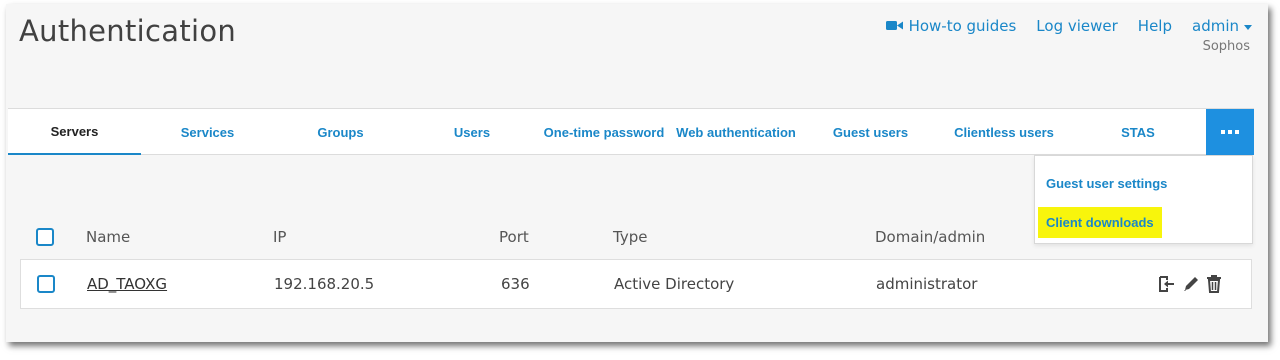 This screenshot has width=1280, height=360. What do you see at coordinates (930, 237) in the screenshot?
I see `column-header-domain-admin: Domain/admin` at bounding box center [930, 237].